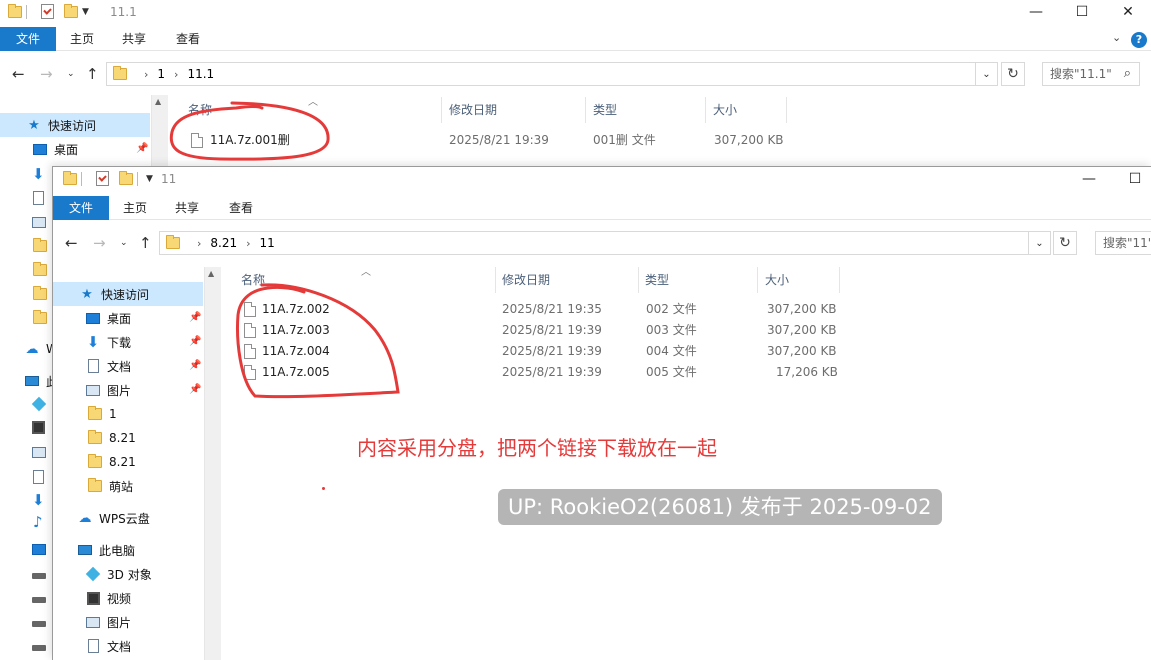  Describe the element at coordinates (128, 366) in the screenshot. I see `nav-documents: 文档` at that location.